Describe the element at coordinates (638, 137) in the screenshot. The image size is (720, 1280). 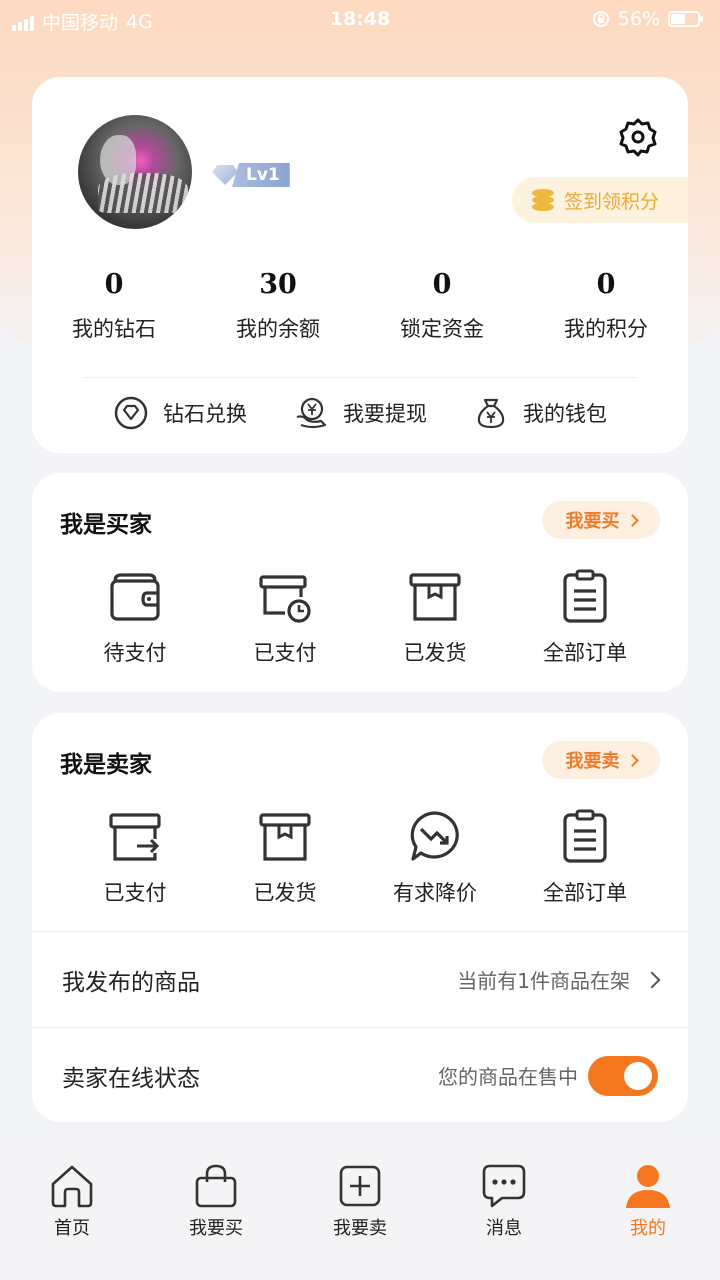
I see `settings-gear-icon` at that location.